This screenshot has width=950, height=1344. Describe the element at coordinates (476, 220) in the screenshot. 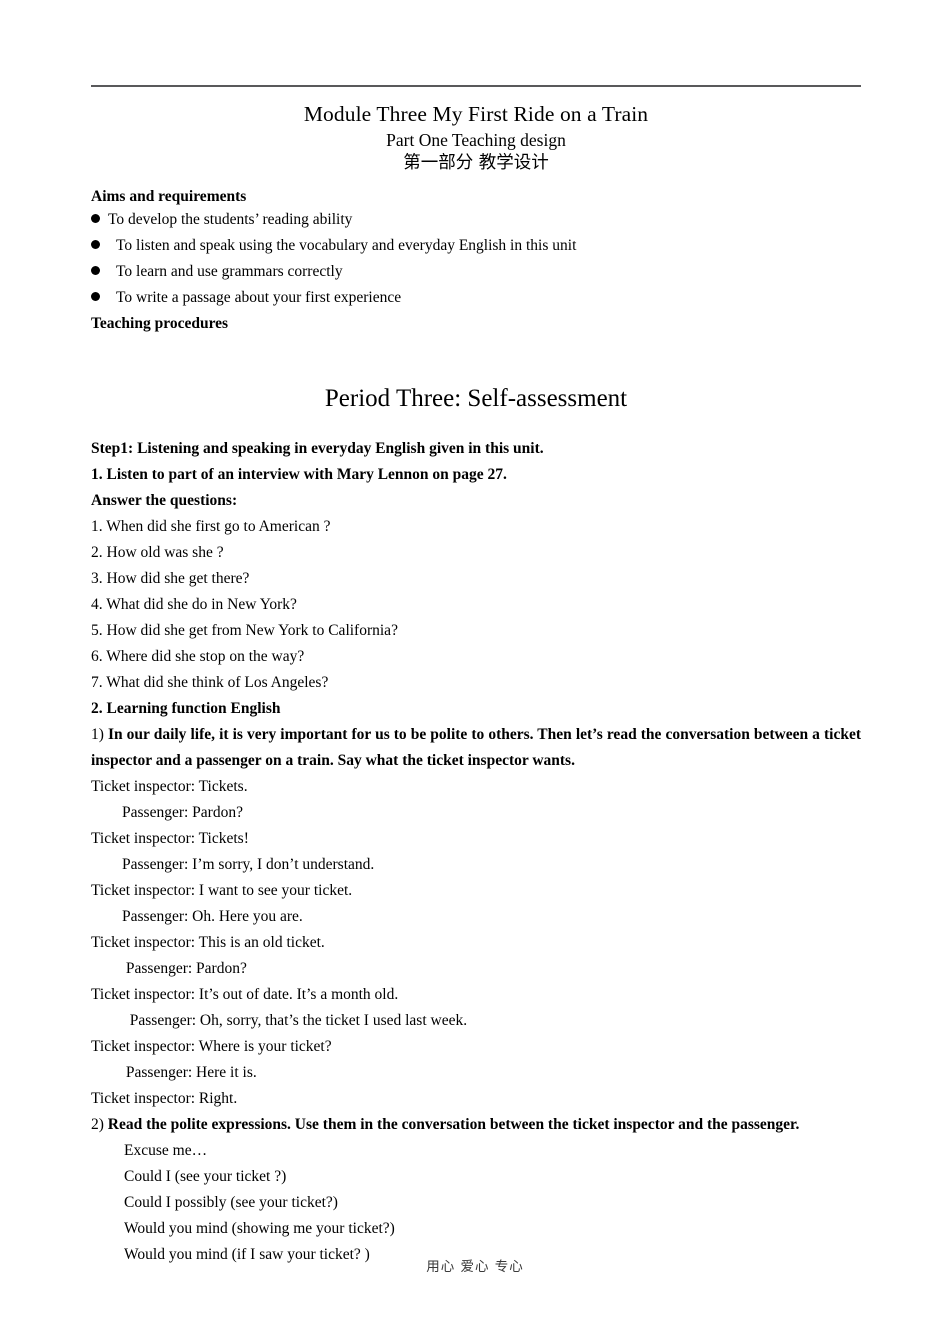

I see `list-item: To develop the students’ reading ability` at that location.